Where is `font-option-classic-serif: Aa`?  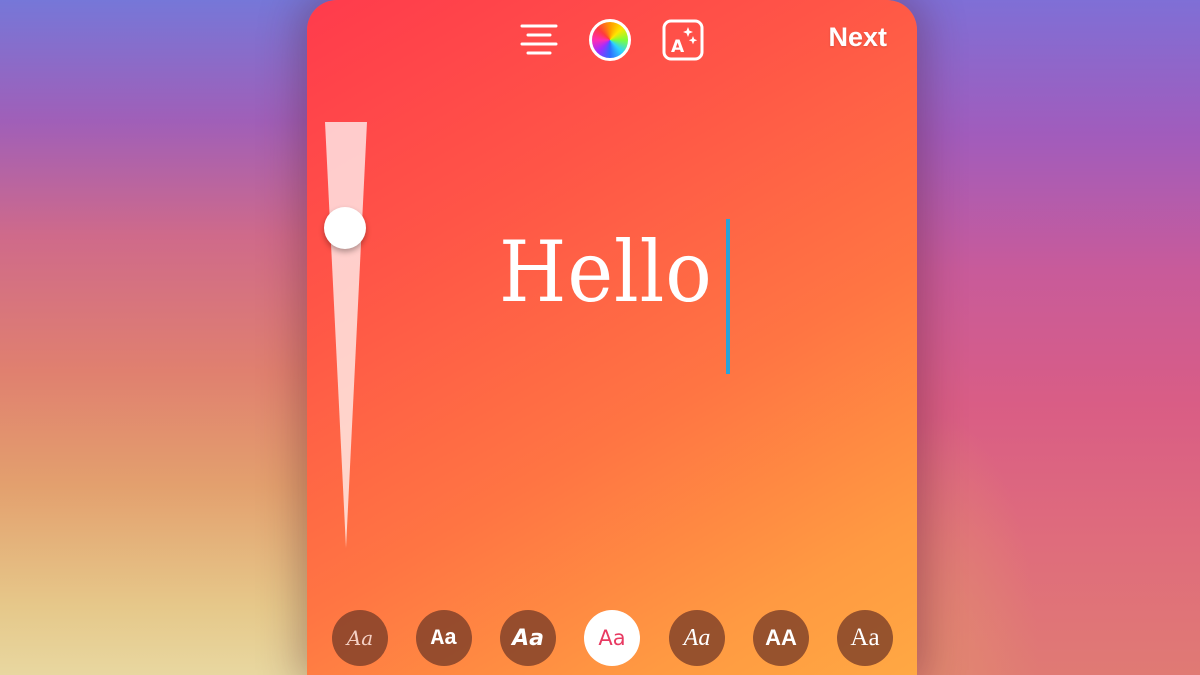 font-option-classic-serif: Aa is located at coordinates (865, 638).